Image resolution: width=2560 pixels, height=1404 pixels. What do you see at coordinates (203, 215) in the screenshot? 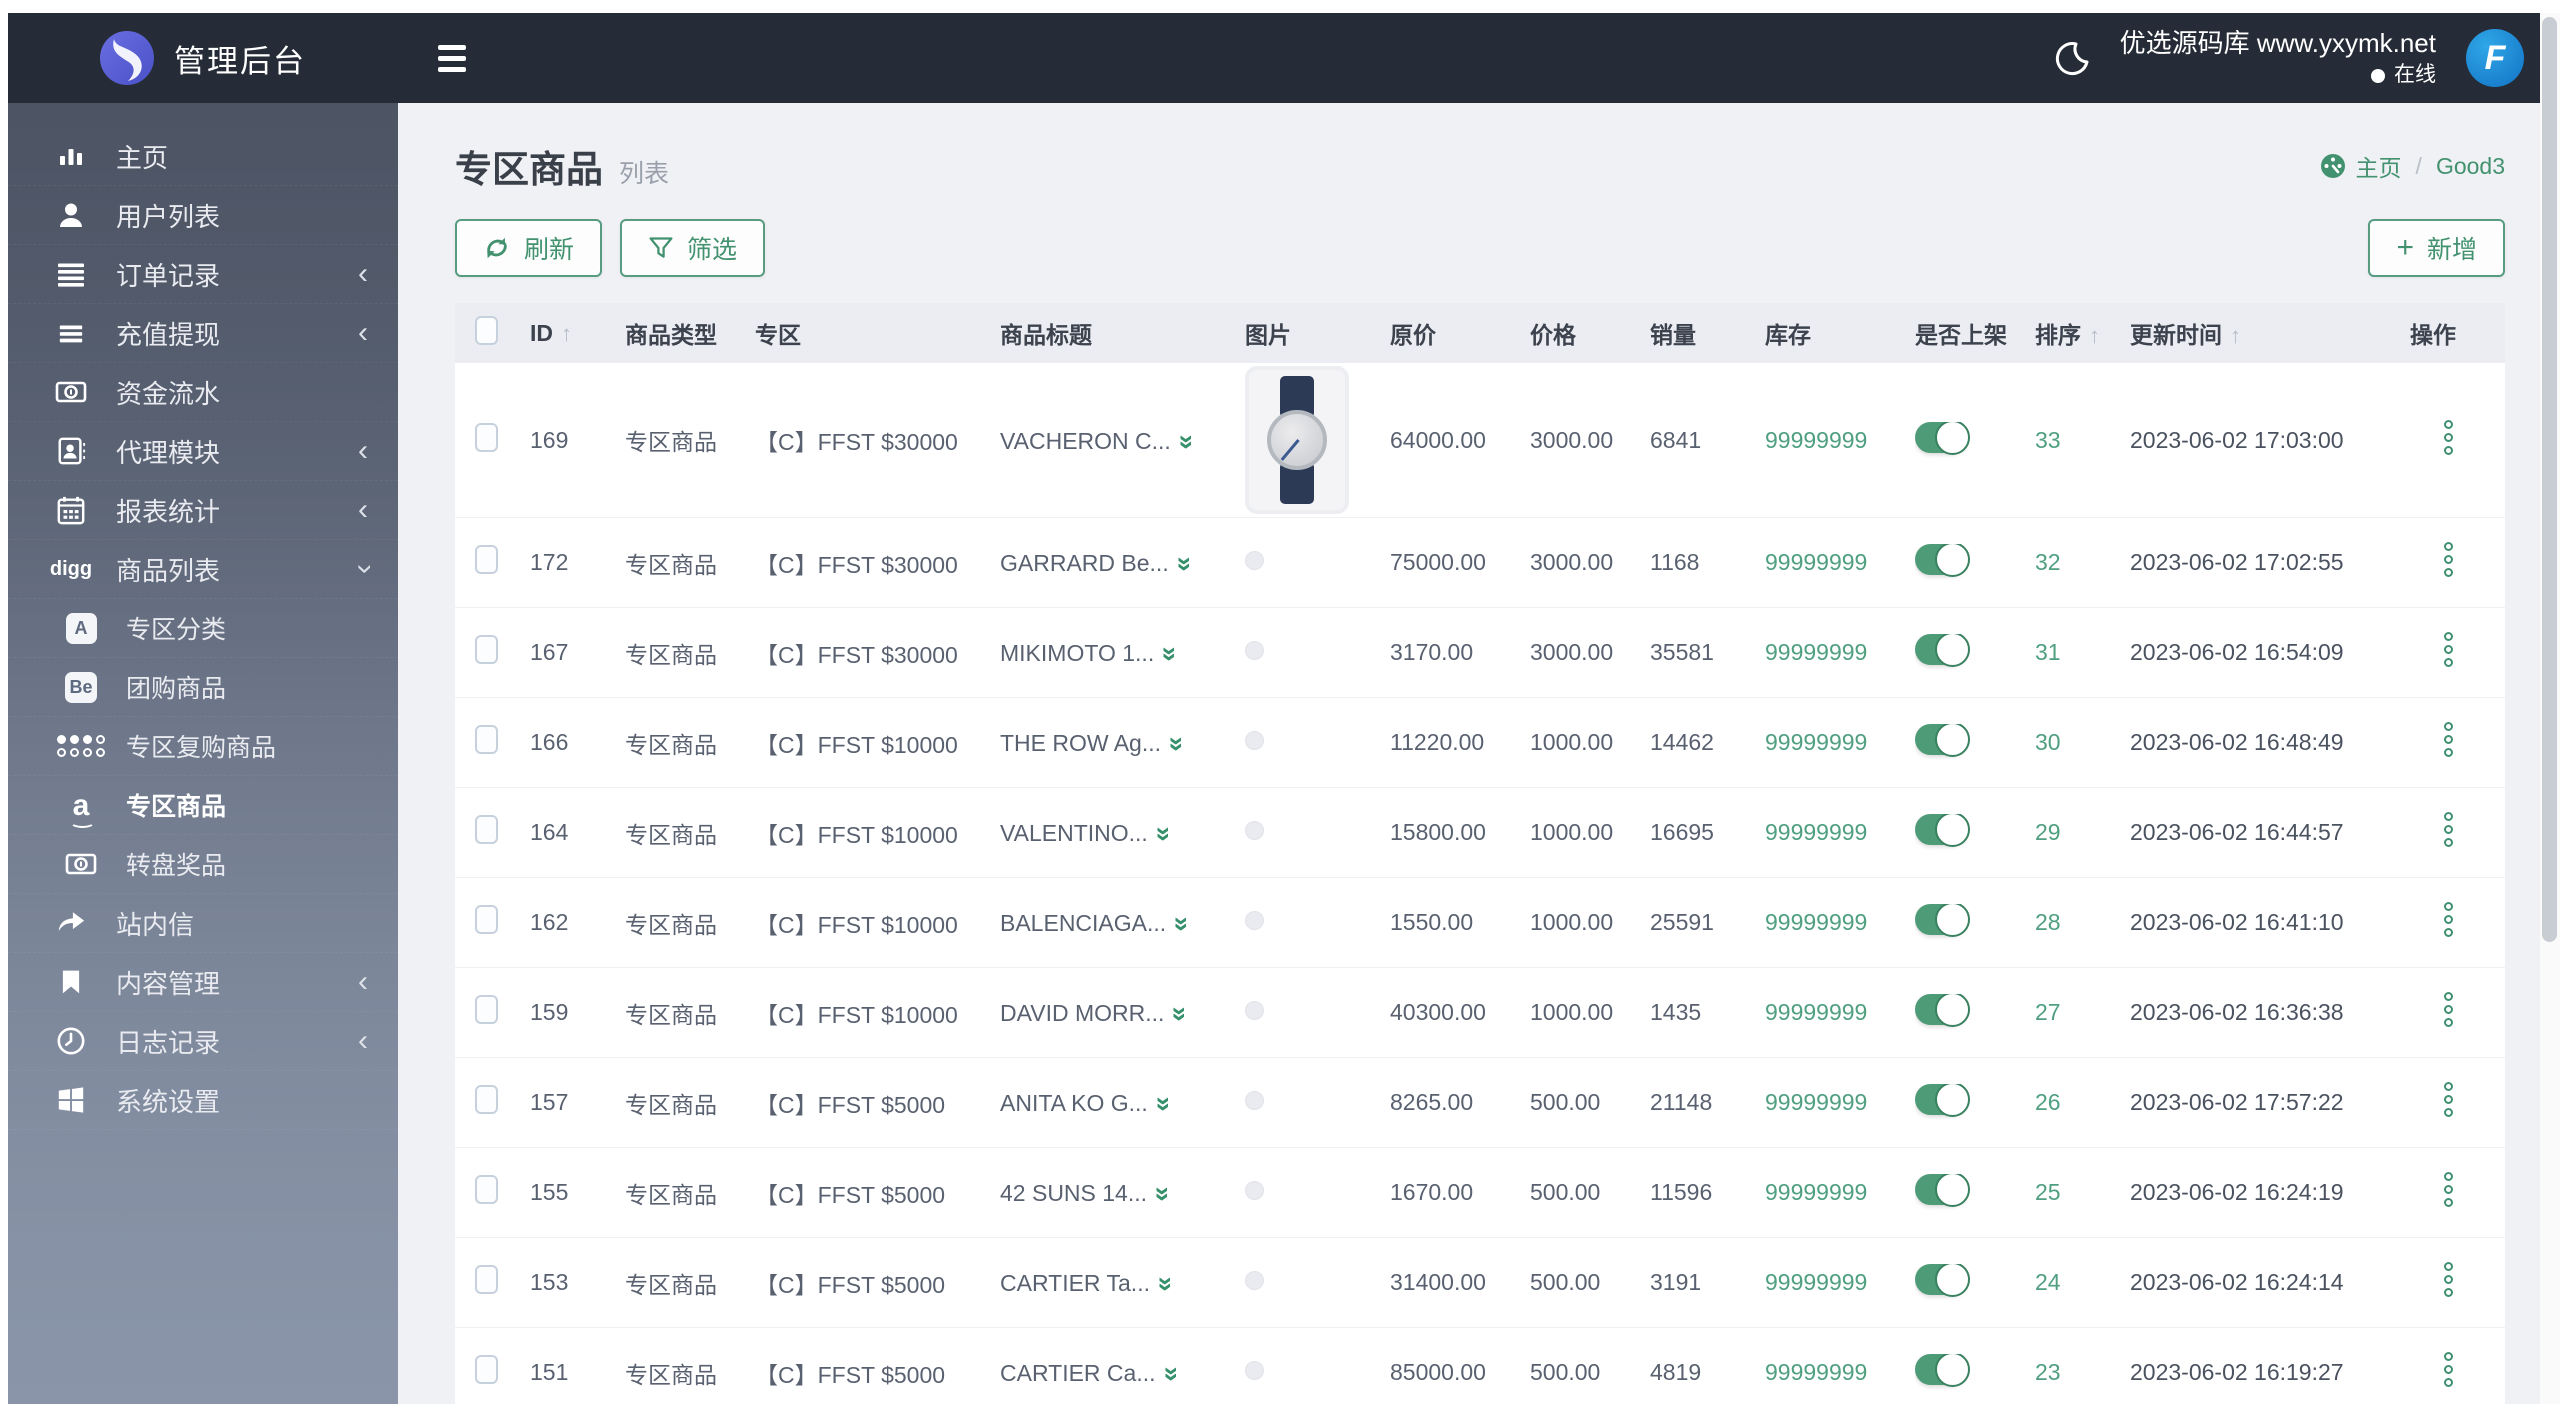
I see `sidebar-item-user-list: 用户列表` at bounding box center [203, 215].